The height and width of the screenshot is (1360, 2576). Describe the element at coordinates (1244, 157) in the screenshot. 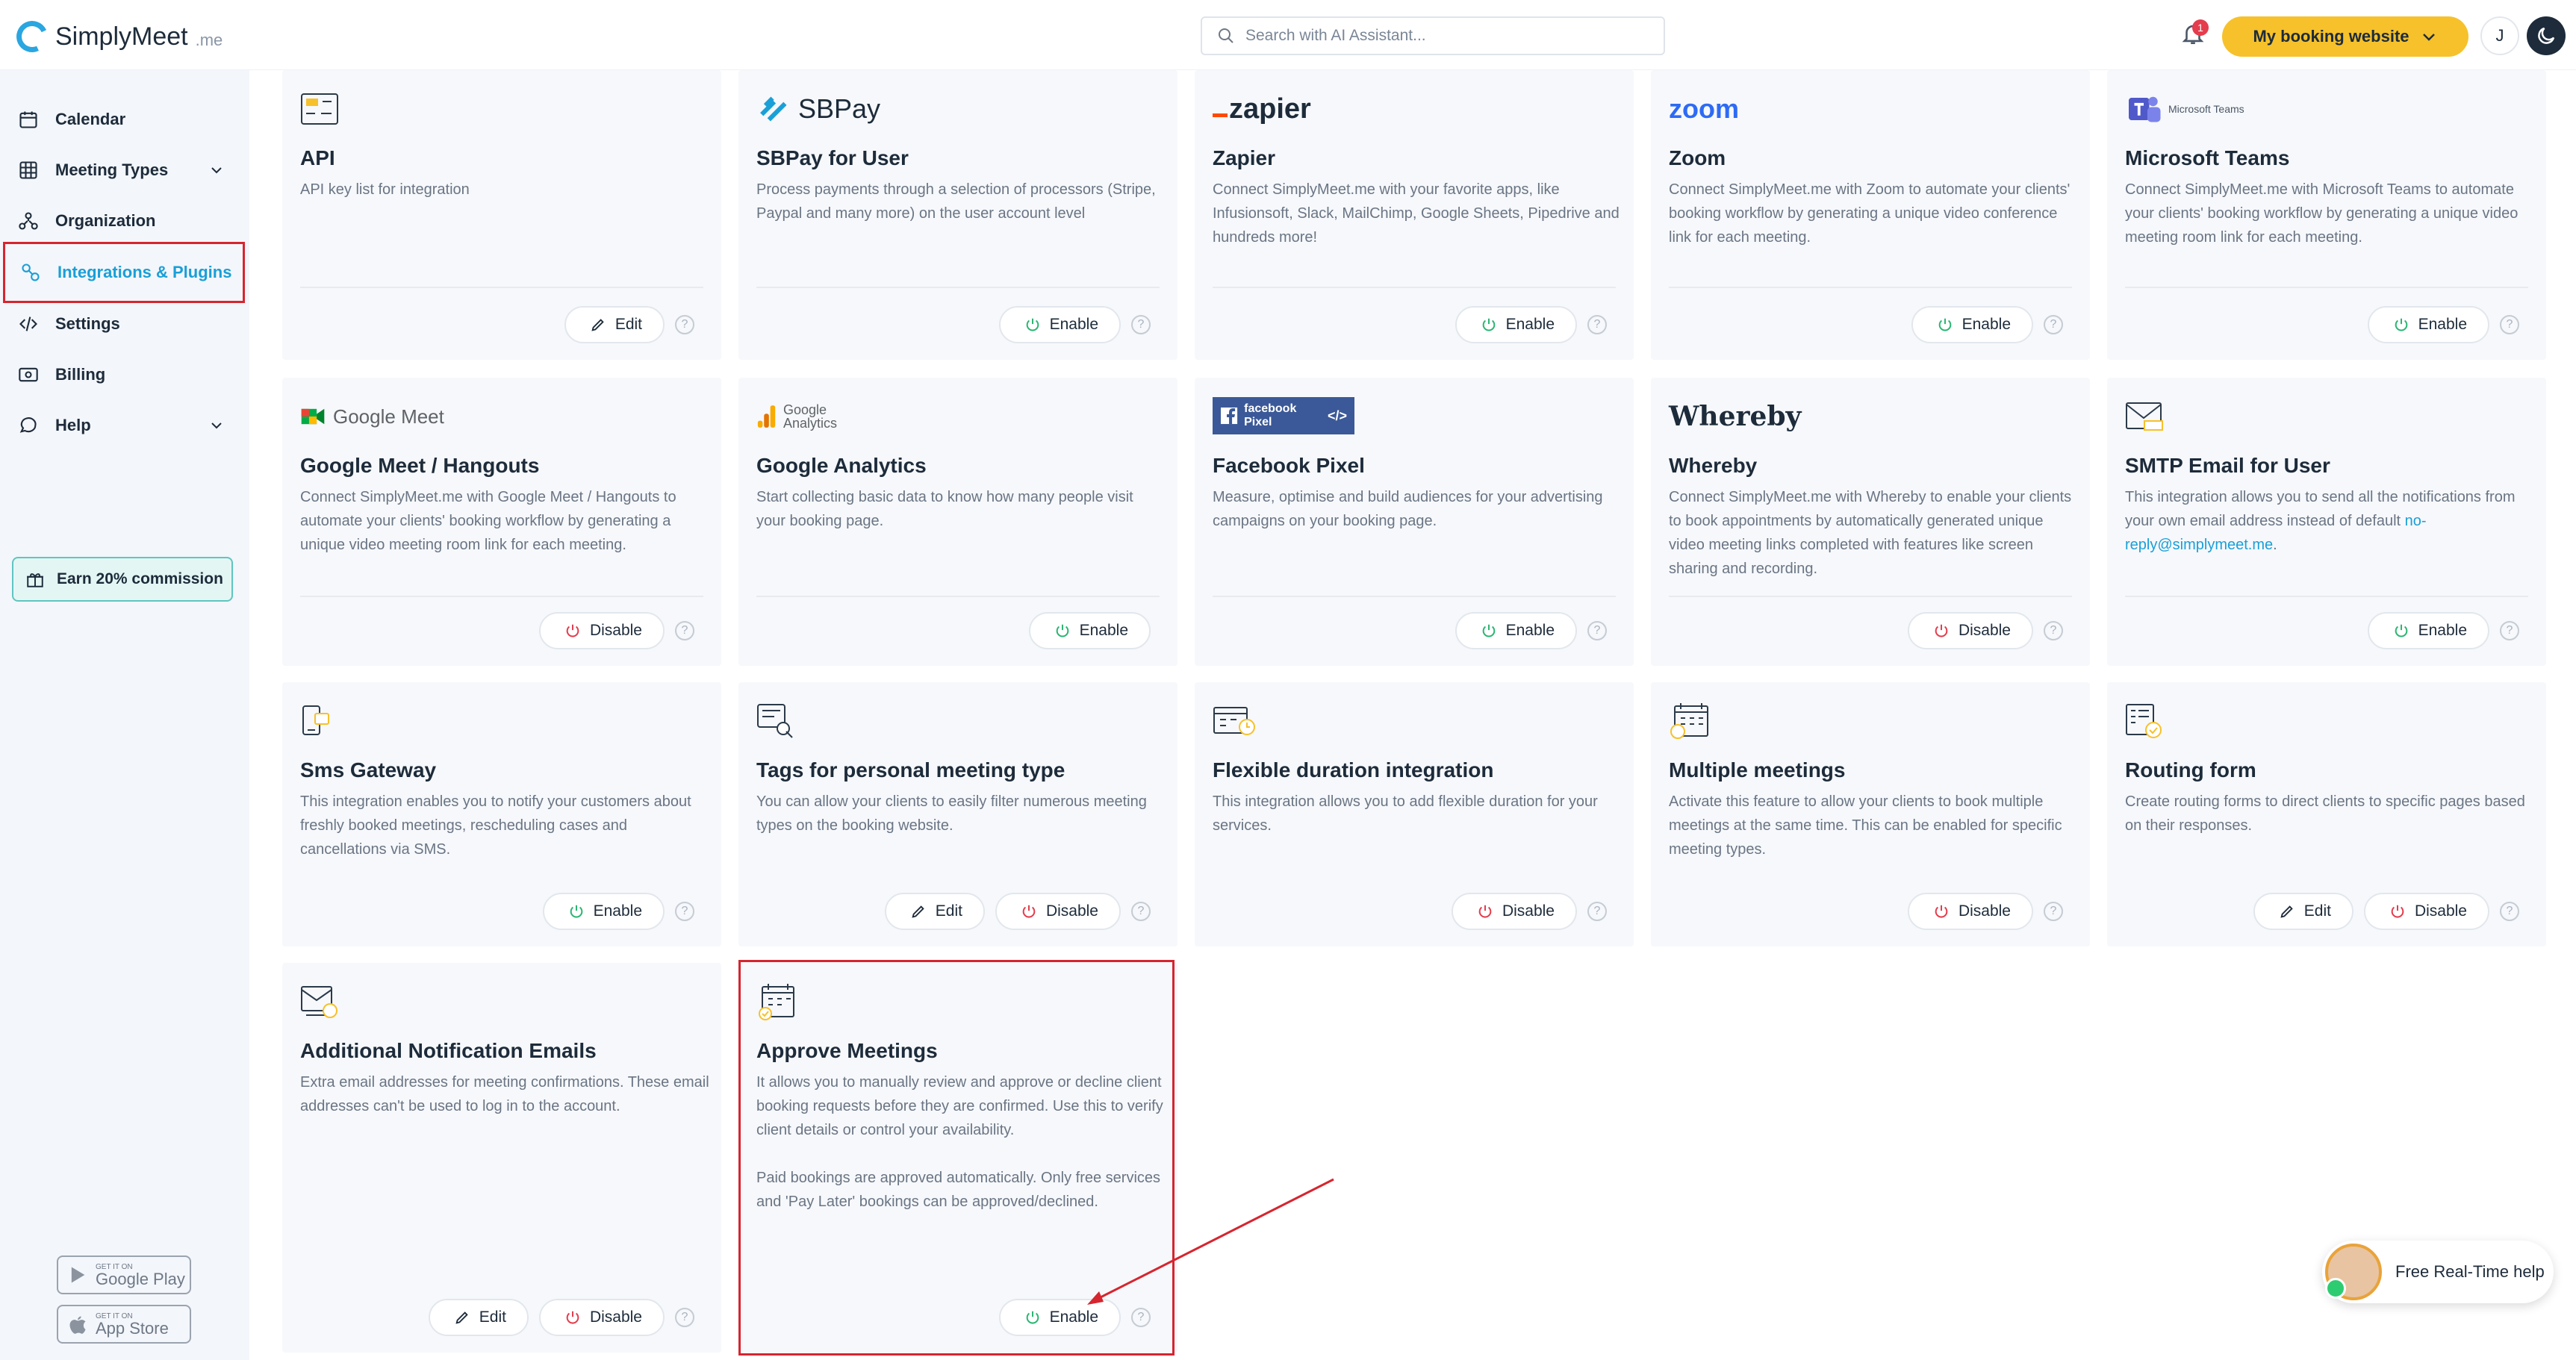

I see `card-title: Zapier` at that location.